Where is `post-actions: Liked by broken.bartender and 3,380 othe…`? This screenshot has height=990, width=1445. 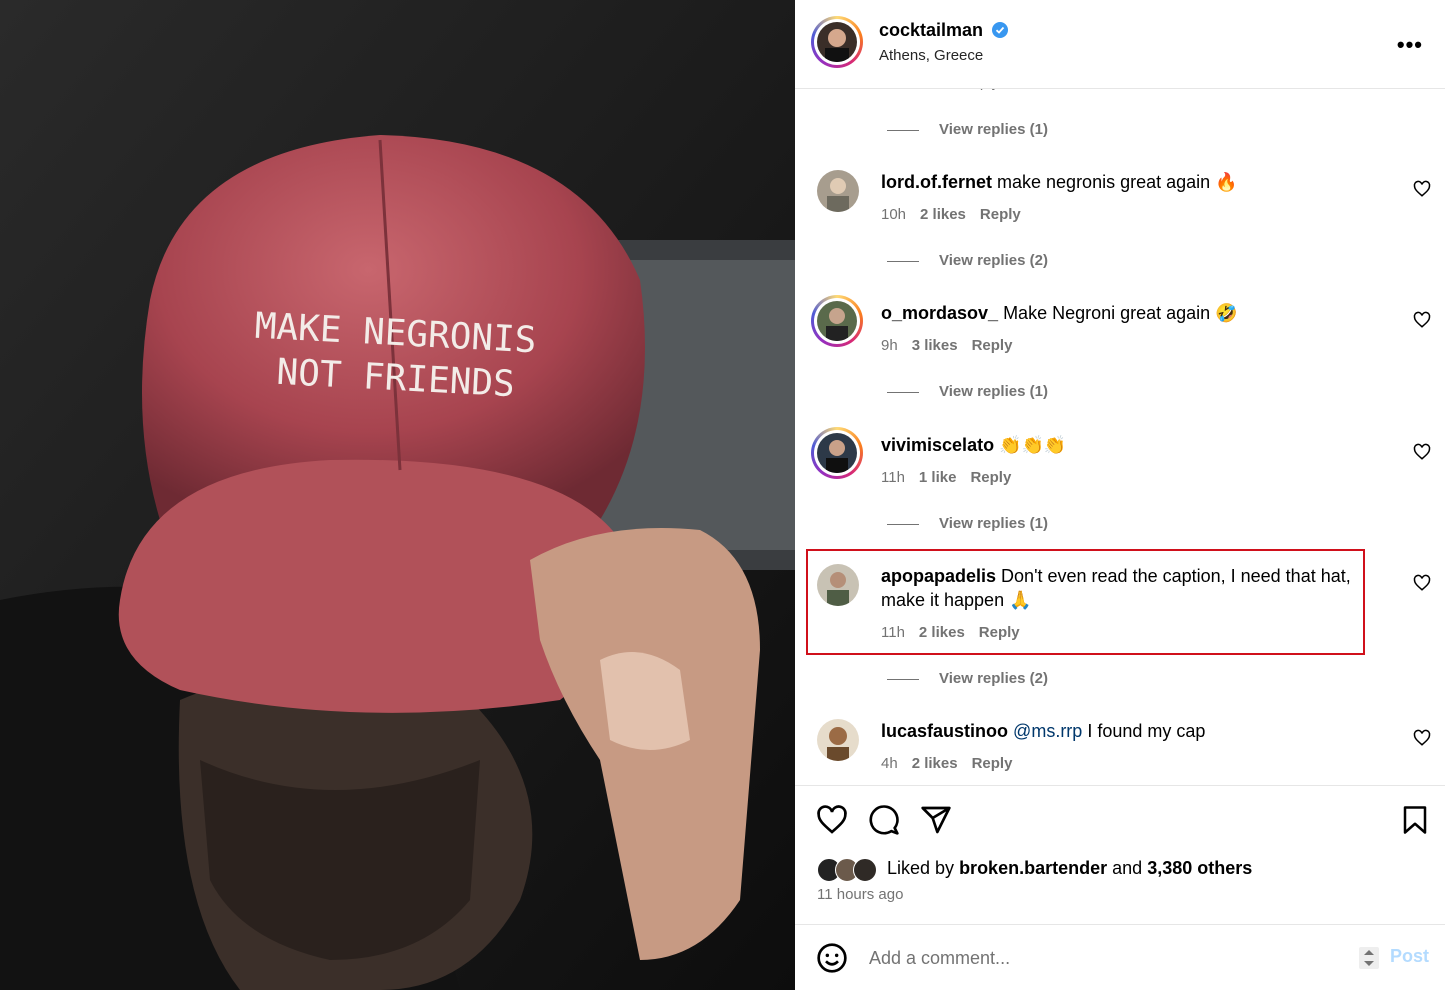
post-actions: Liked by broken.bartender and 3,380 othe… is located at coordinates (1120, 855).